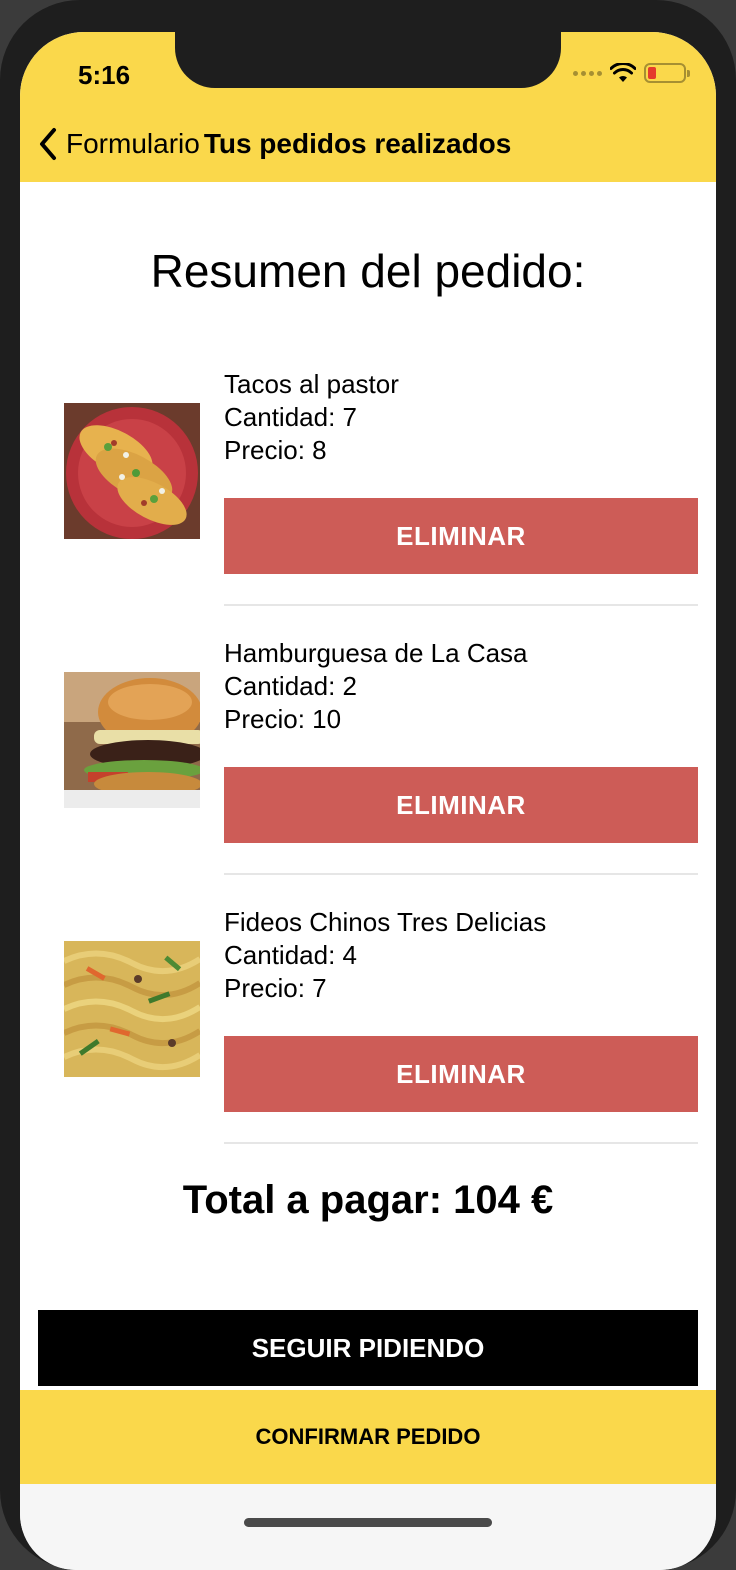  What do you see at coordinates (368, 1437) in the screenshot?
I see `confirm-order-button: CONFIRMAR PEDIDO` at bounding box center [368, 1437].